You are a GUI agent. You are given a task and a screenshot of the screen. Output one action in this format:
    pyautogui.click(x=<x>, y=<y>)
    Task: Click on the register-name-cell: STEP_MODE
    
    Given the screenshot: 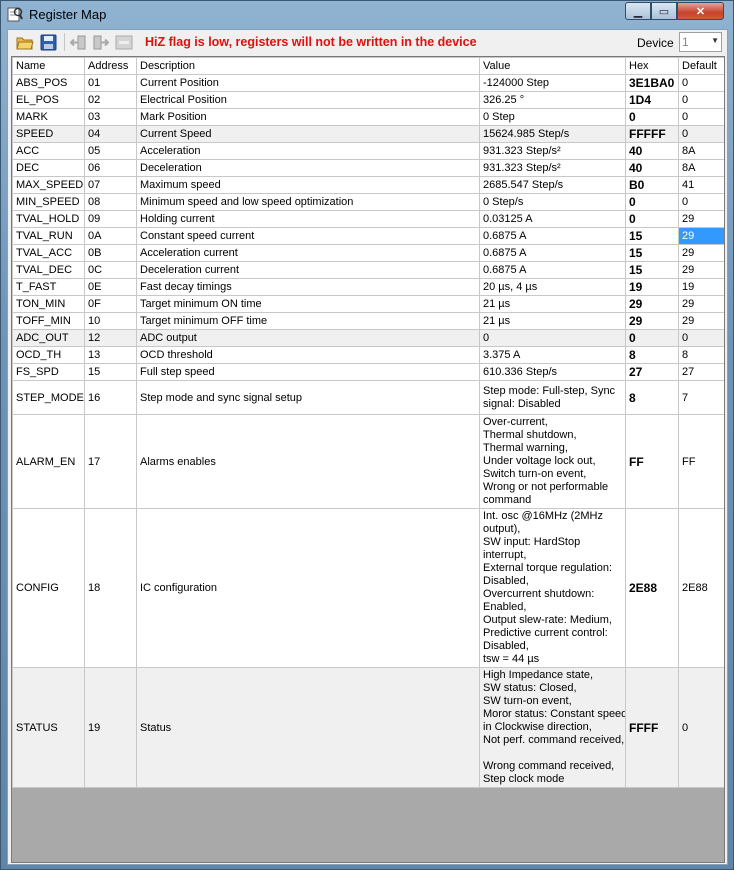 What is the action you would take?
    pyautogui.click(x=48, y=397)
    